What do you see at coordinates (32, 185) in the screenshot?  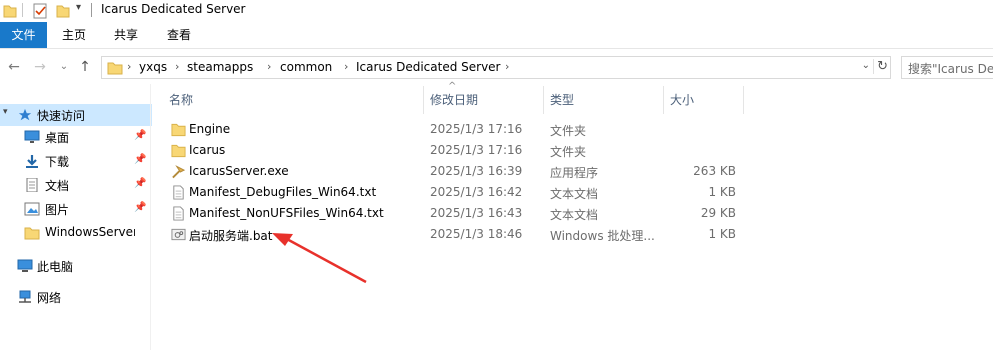 I see `document-icon` at bounding box center [32, 185].